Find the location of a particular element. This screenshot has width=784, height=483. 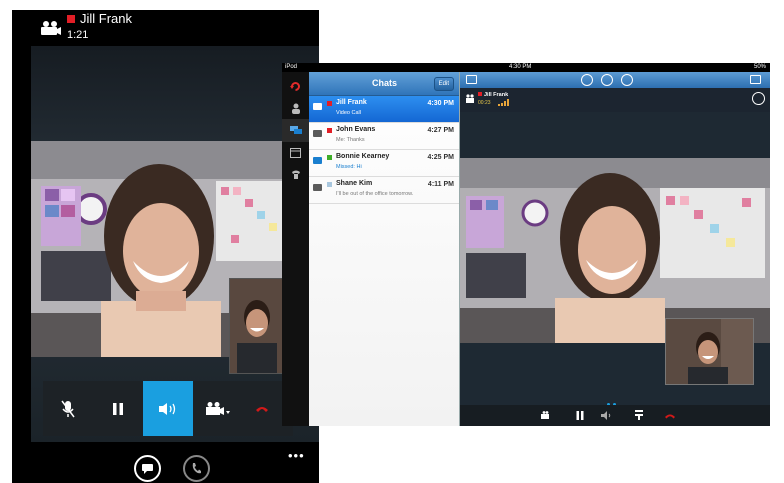

keypad-button is located at coordinates (639, 415).